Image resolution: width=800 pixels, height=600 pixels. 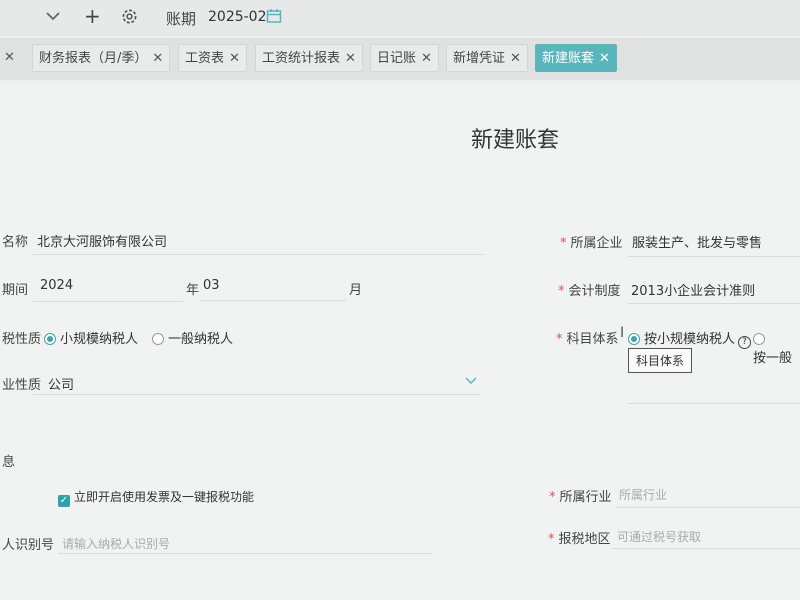 I want to click on tax-type-small-radio: 小规模纳税人, so click(x=91, y=337).